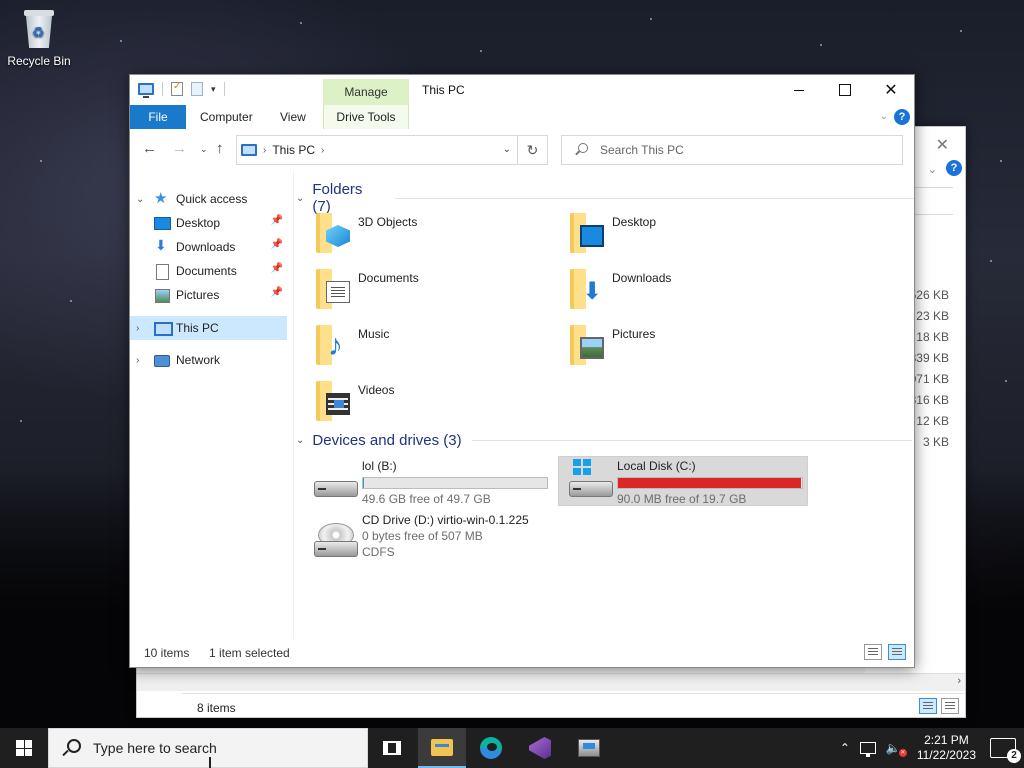 This screenshot has height=768, width=1024. What do you see at coordinates (1005, 750) in the screenshot?
I see `action-center-icon: 2` at bounding box center [1005, 750].